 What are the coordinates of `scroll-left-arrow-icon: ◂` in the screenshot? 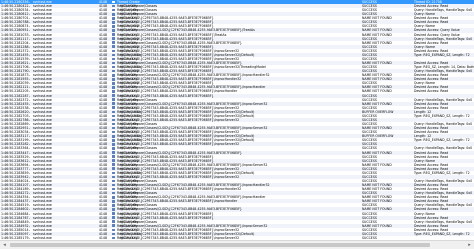 It's located at (4, 245).